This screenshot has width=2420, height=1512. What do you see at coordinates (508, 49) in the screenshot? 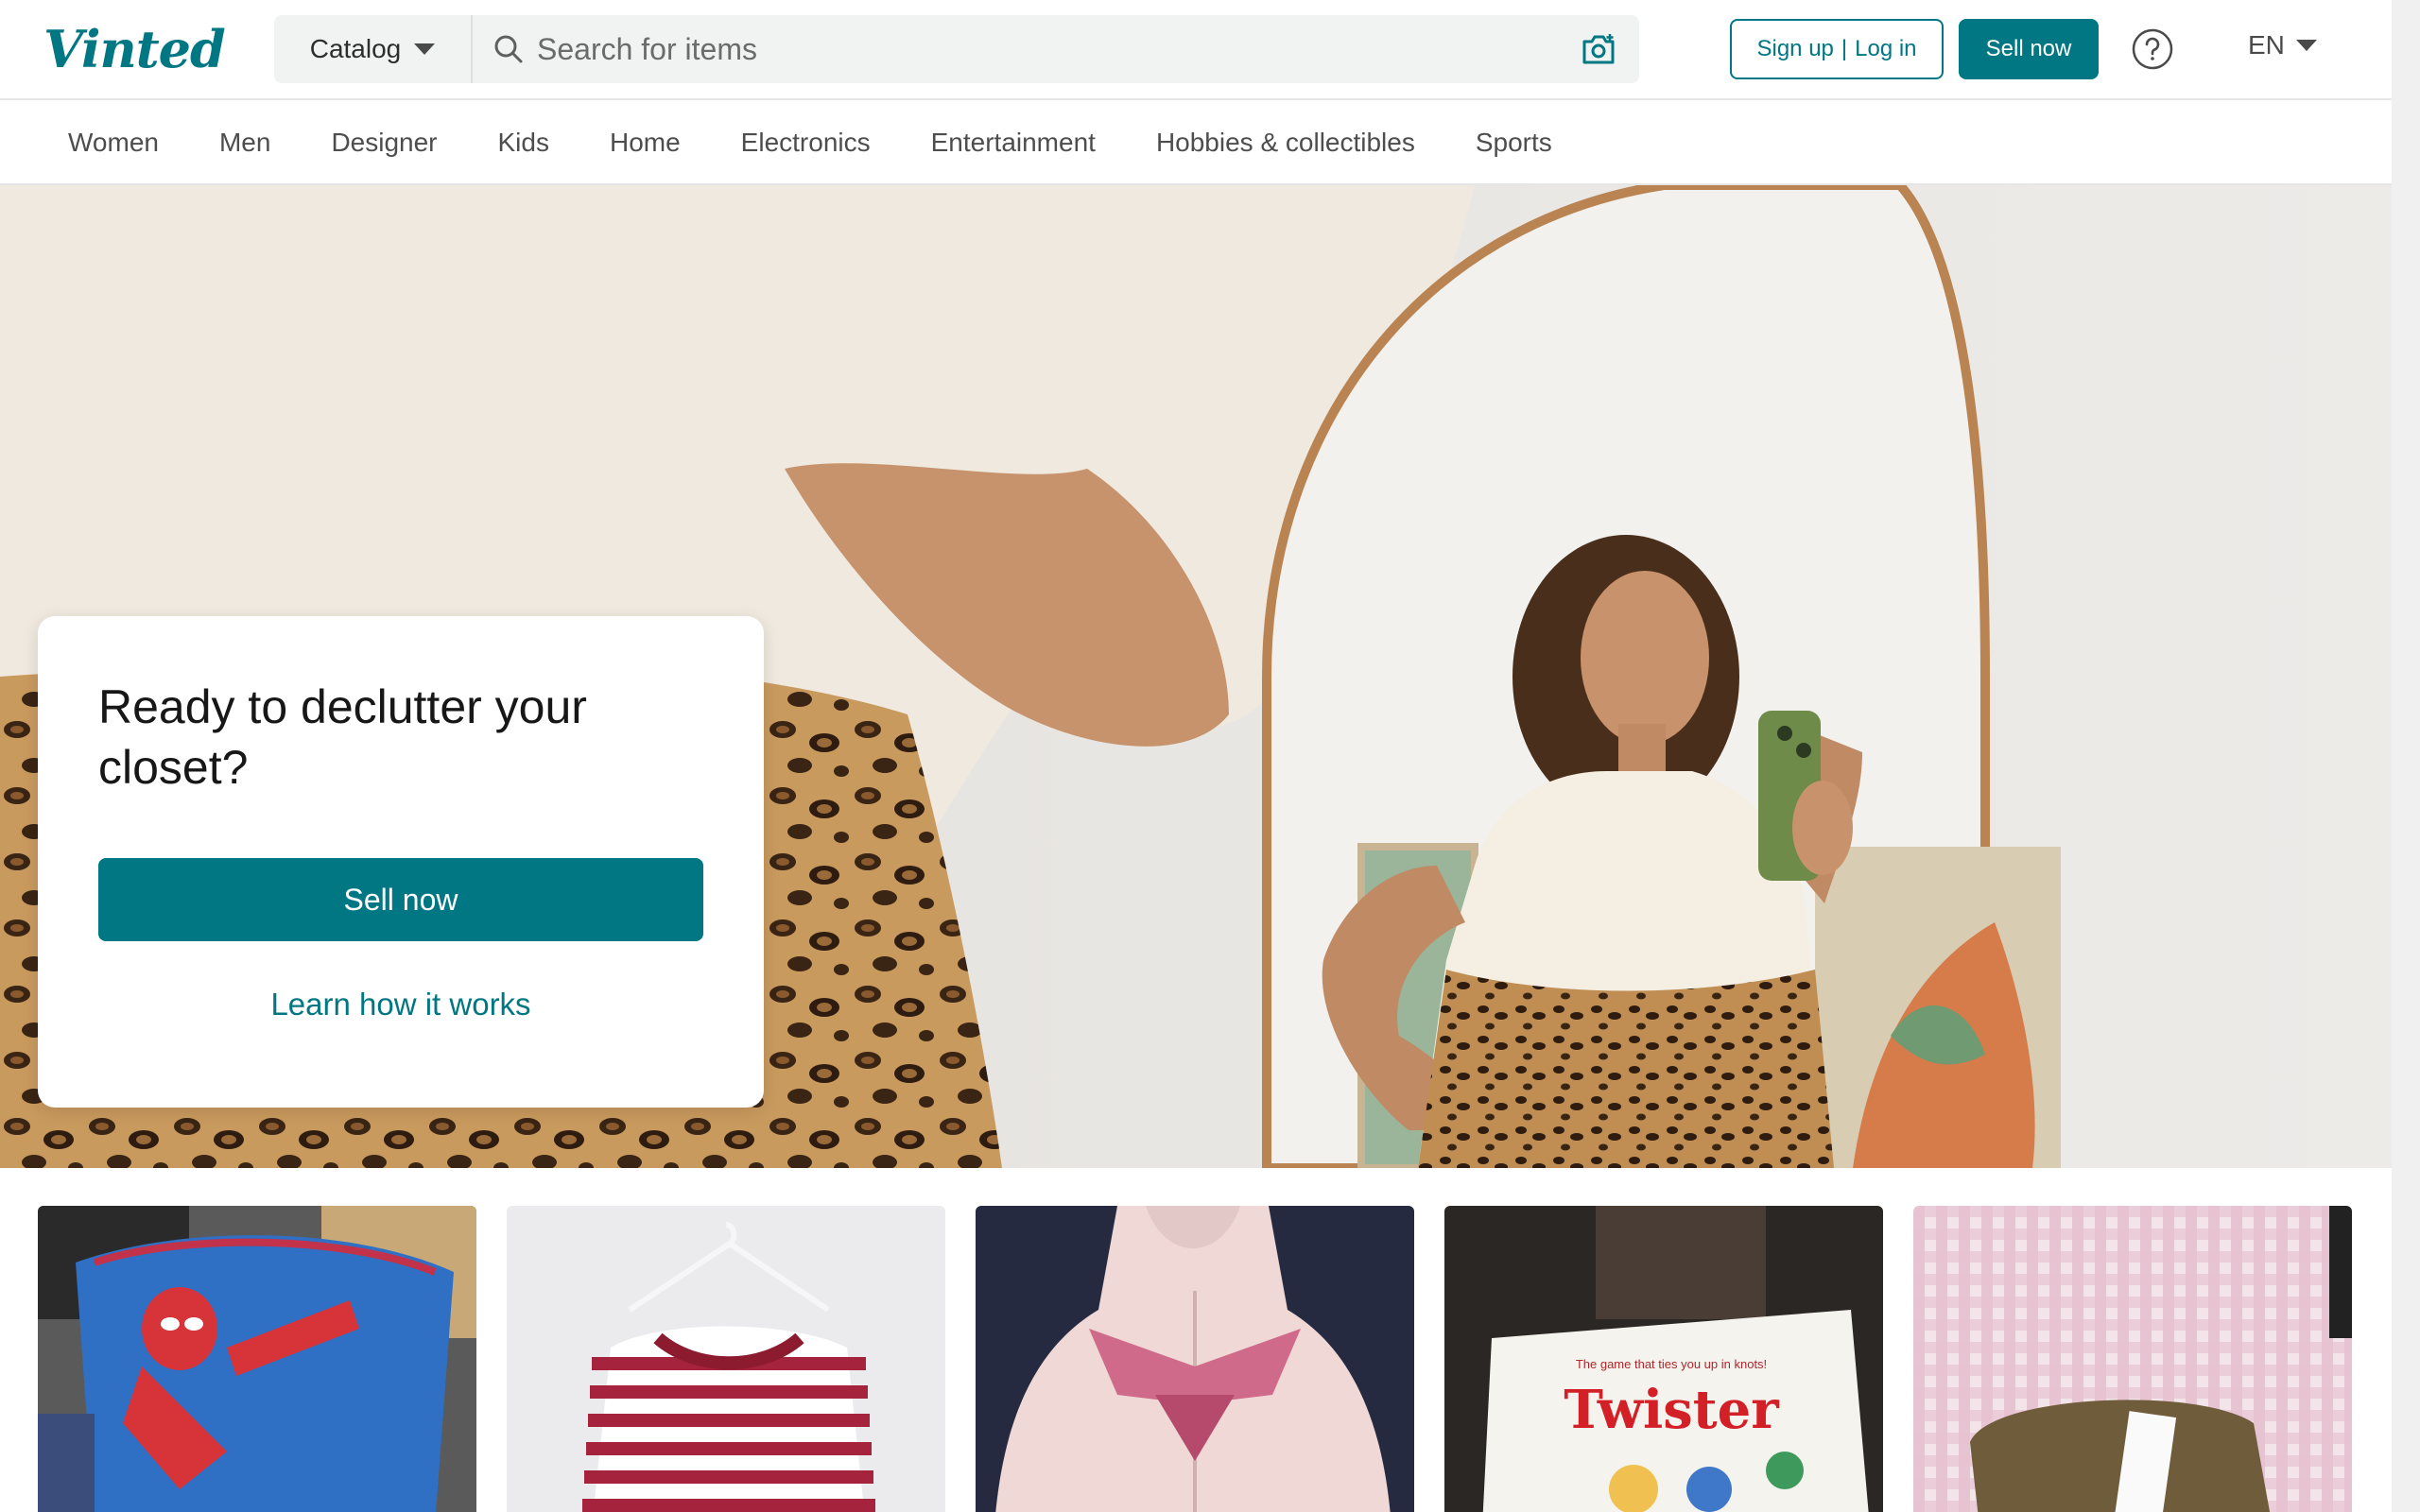
I see `search-icon` at bounding box center [508, 49].